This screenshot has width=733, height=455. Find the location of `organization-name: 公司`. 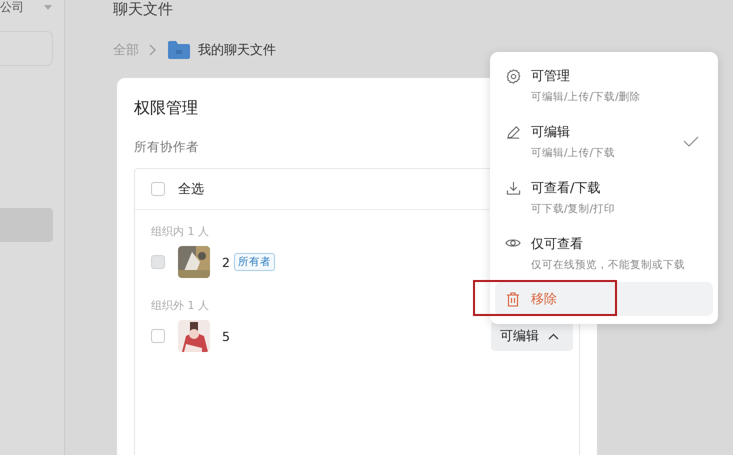

organization-name: 公司 is located at coordinates (12, 8).